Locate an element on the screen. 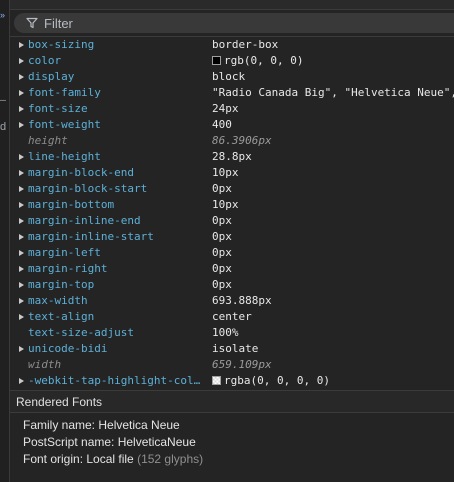 The width and height of the screenshot is (454, 482). property-row: width 659.109px is located at coordinates (232, 365).